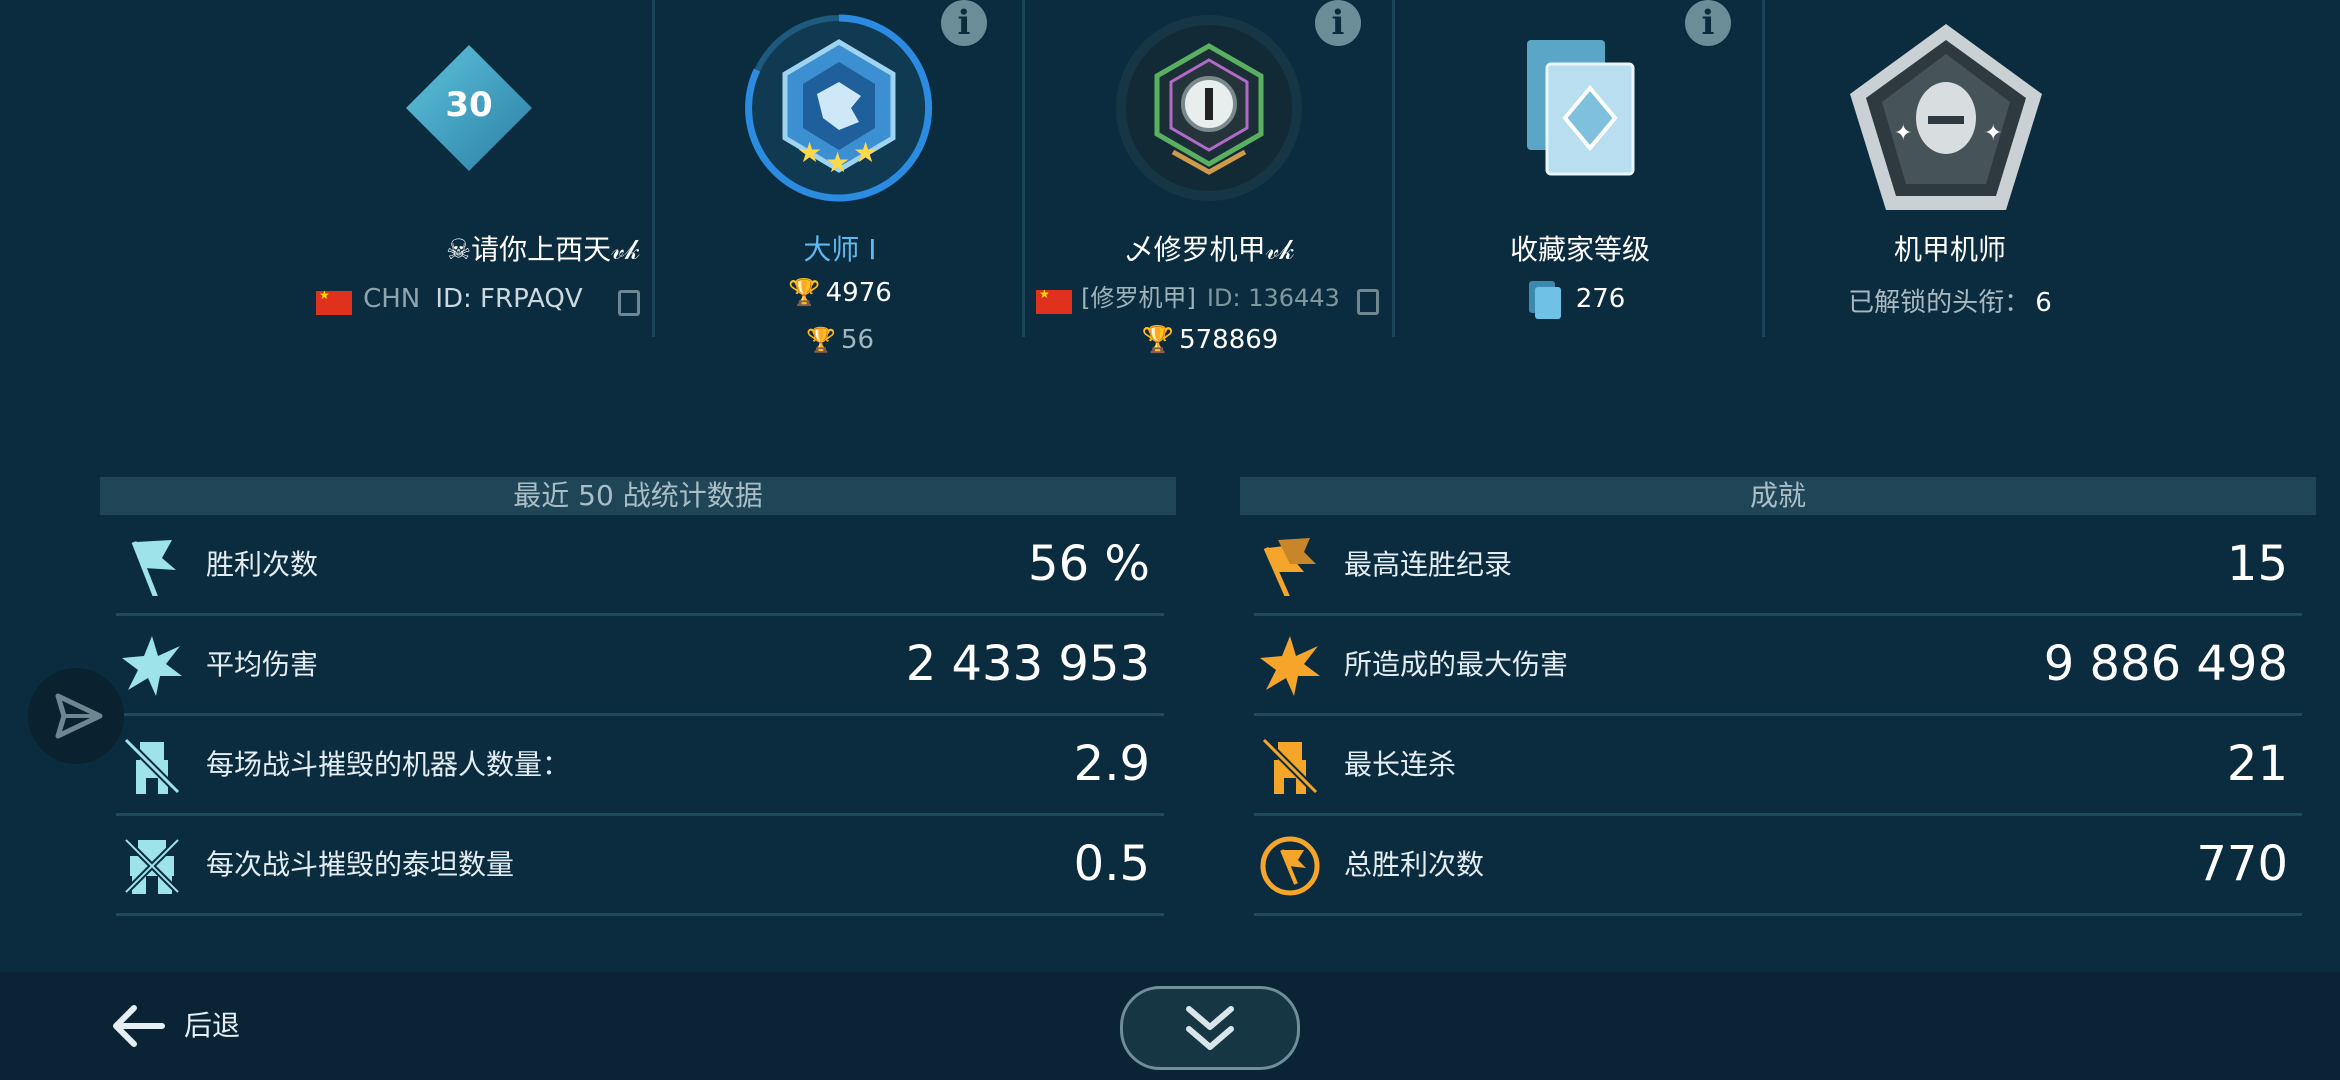 The image size is (2340, 1080). What do you see at coordinates (2242, 864) in the screenshot?
I see `achievement-value: 770` at bounding box center [2242, 864].